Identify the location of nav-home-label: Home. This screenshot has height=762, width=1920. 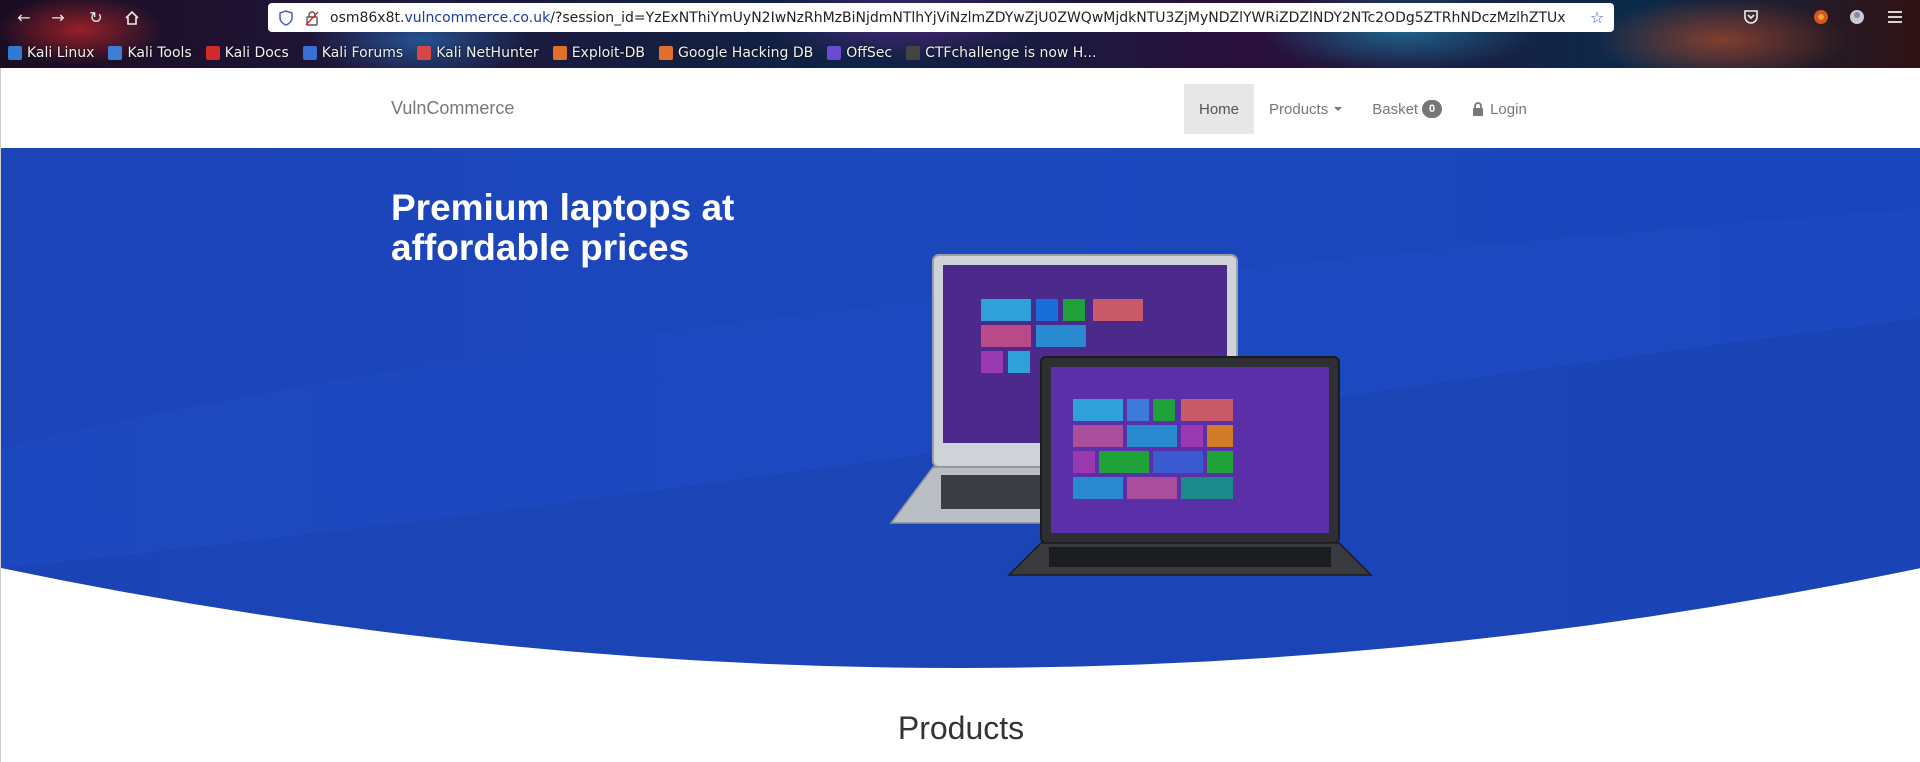
(1219, 109).